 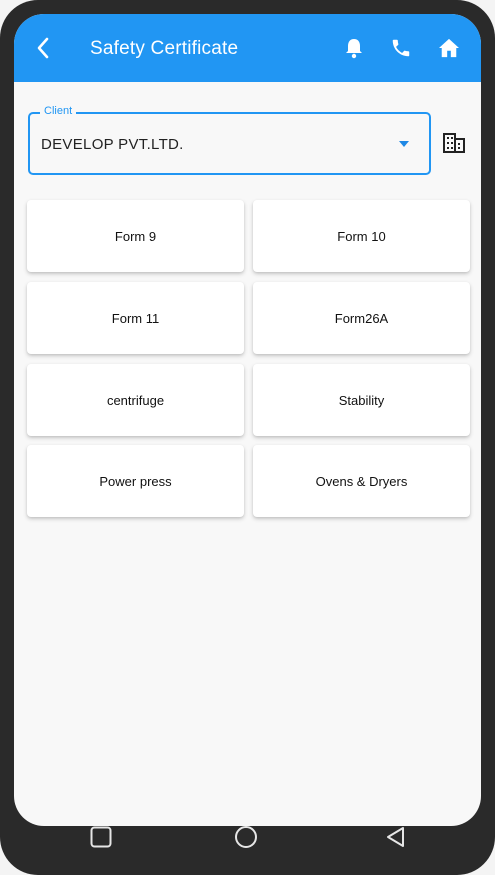 I want to click on system-nav-bar, so click(x=247, y=850).